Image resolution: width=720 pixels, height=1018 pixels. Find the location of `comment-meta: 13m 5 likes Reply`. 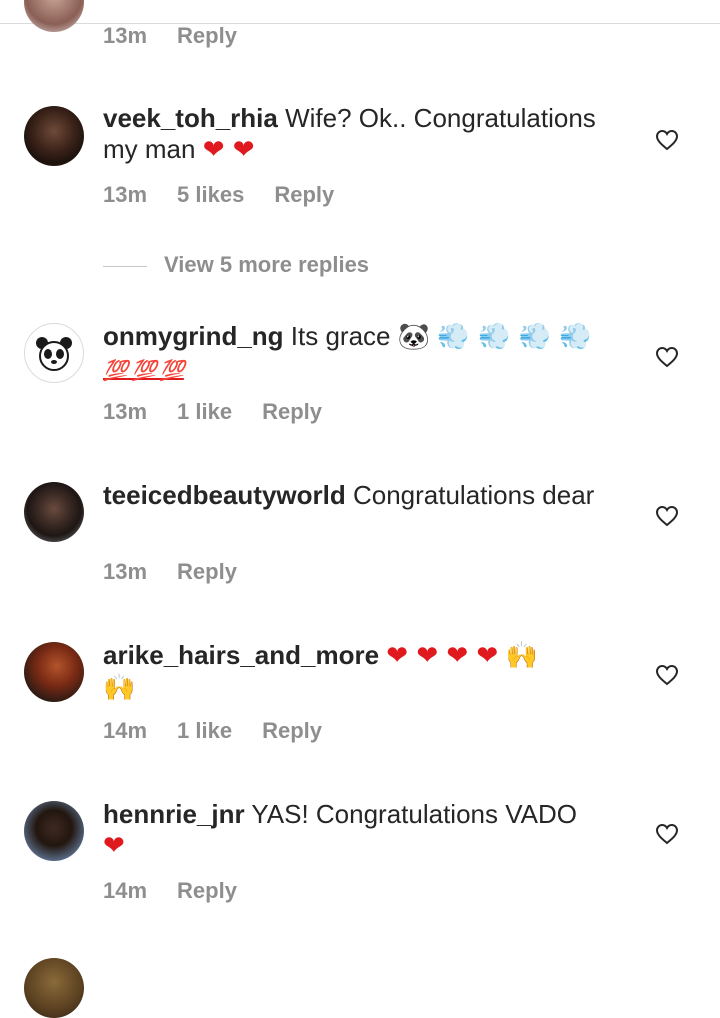

comment-meta: 13m 5 likes Reply is located at coordinates (233, 195).